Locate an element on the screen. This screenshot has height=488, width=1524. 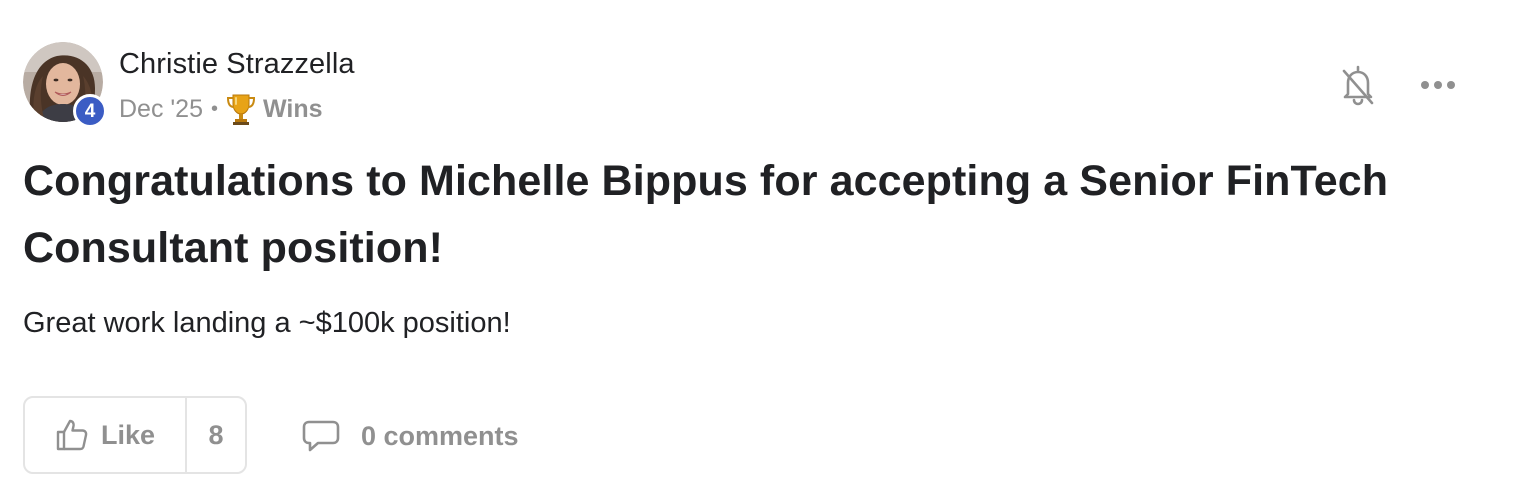
like-label: Like is located at coordinates (128, 434).